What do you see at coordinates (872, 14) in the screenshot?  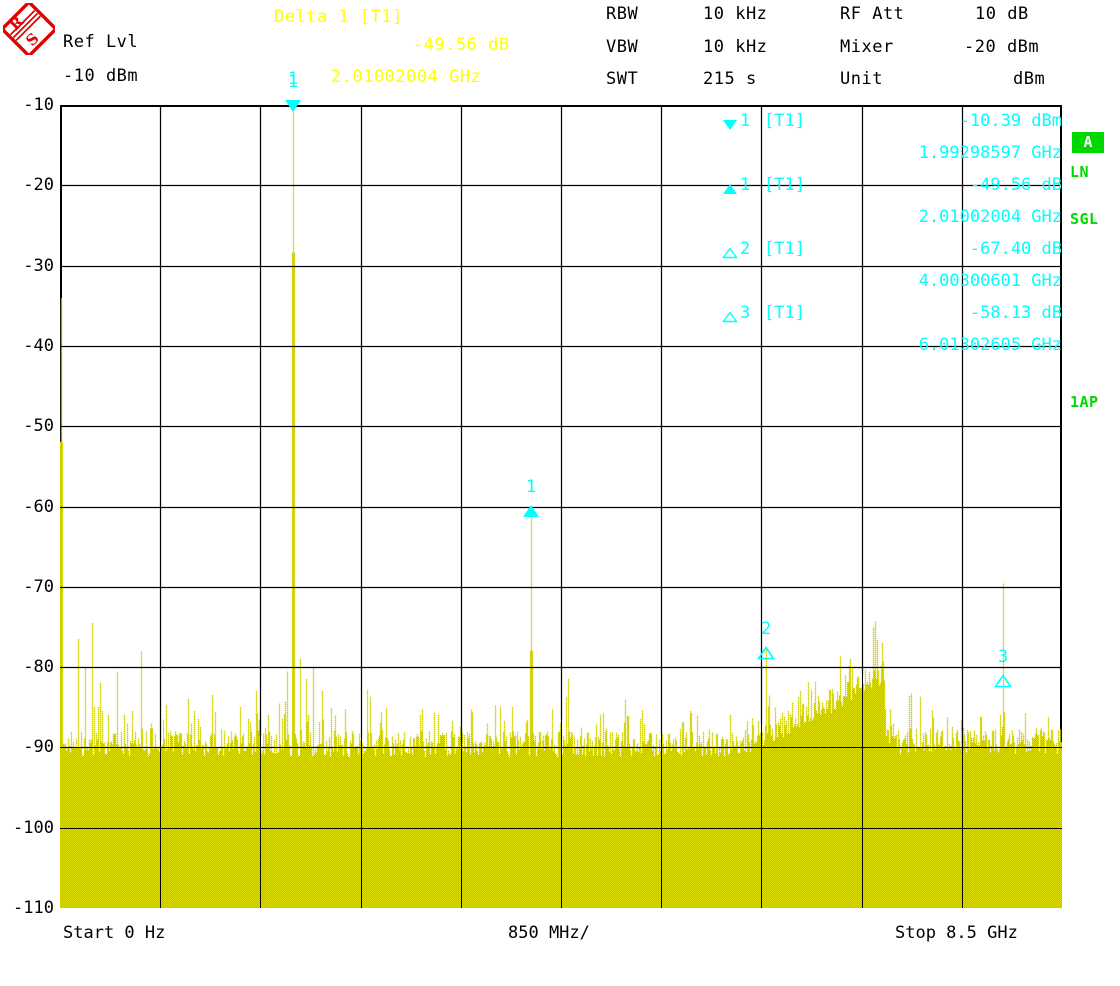 I see `rf-att-label: RF Att` at bounding box center [872, 14].